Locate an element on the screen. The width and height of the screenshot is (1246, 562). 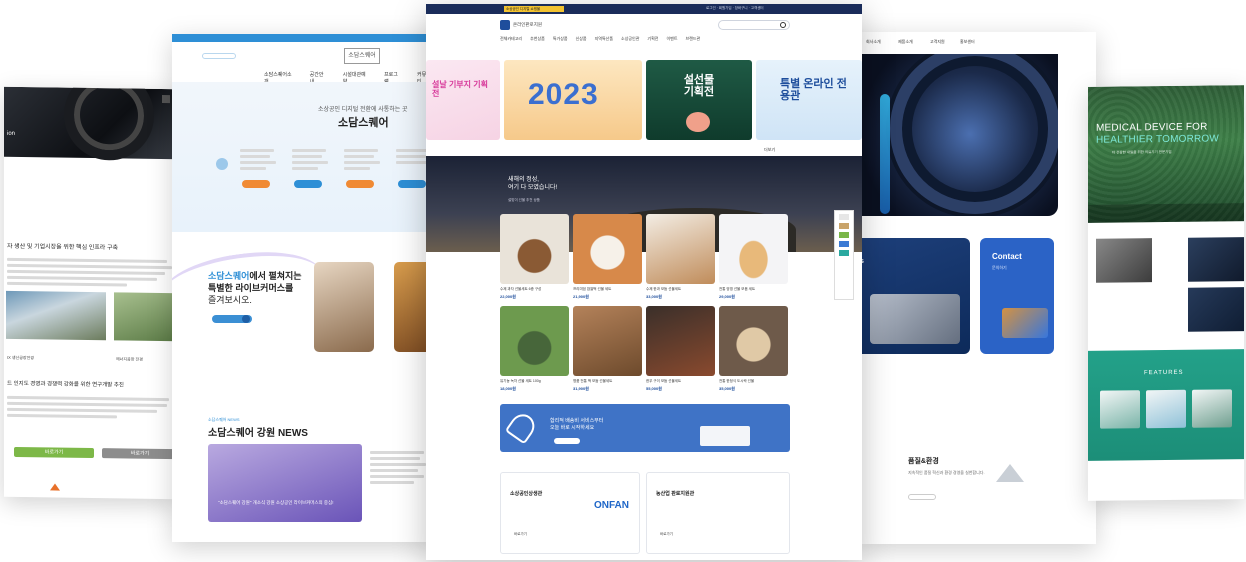
live-card-image is located at coordinates (344, 307).